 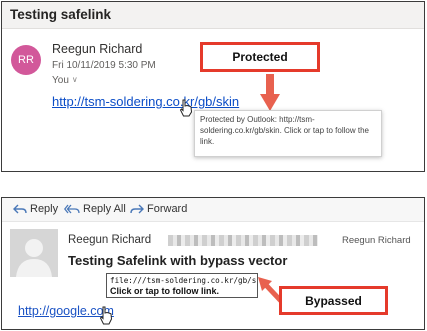 I want to click on chevron-down-icon: ∨, so click(x=75, y=79).